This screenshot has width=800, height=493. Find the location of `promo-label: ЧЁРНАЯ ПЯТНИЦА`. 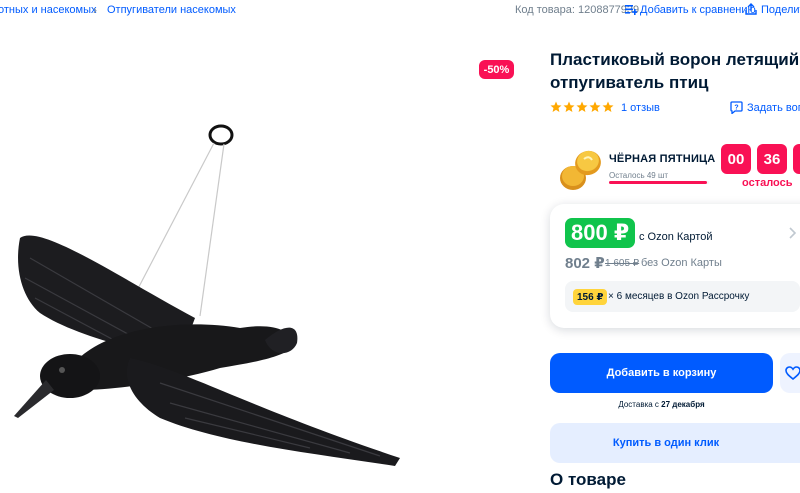

promo-label: ЧЁРНАЯ ПЯТНИЦА is located at coordinates (662, 159).